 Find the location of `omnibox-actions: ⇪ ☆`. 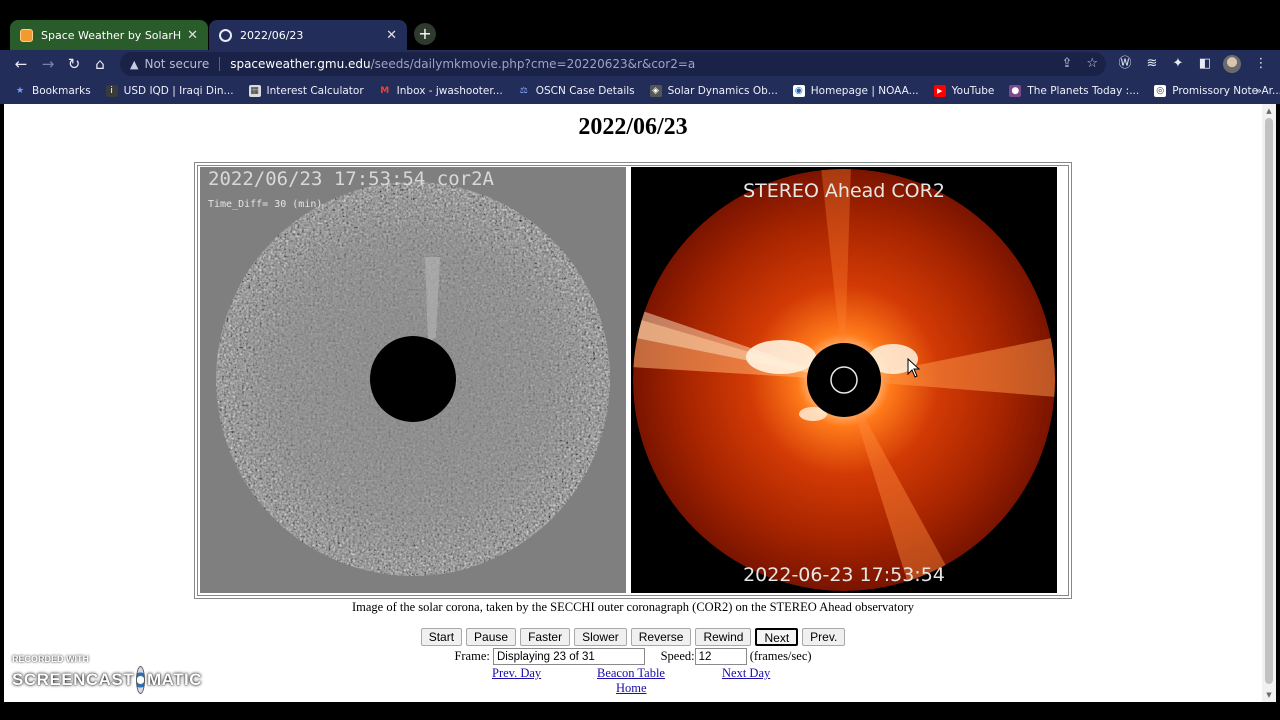

omnibox-actions: ⇪ ☆ is located at coordinates (1079, 63).